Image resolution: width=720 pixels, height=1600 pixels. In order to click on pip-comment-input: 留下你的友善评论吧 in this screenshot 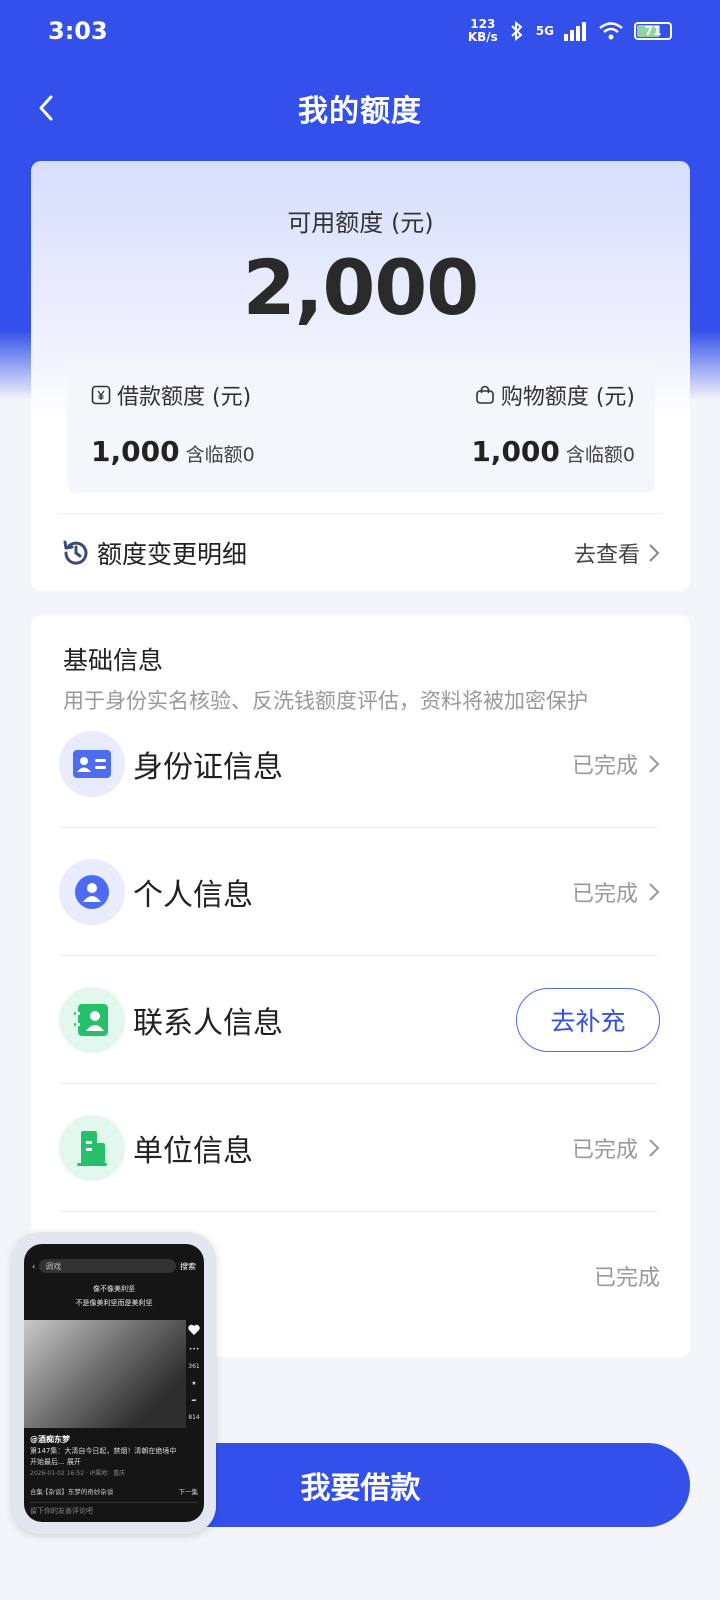, I will do `click(114, 1509)`.